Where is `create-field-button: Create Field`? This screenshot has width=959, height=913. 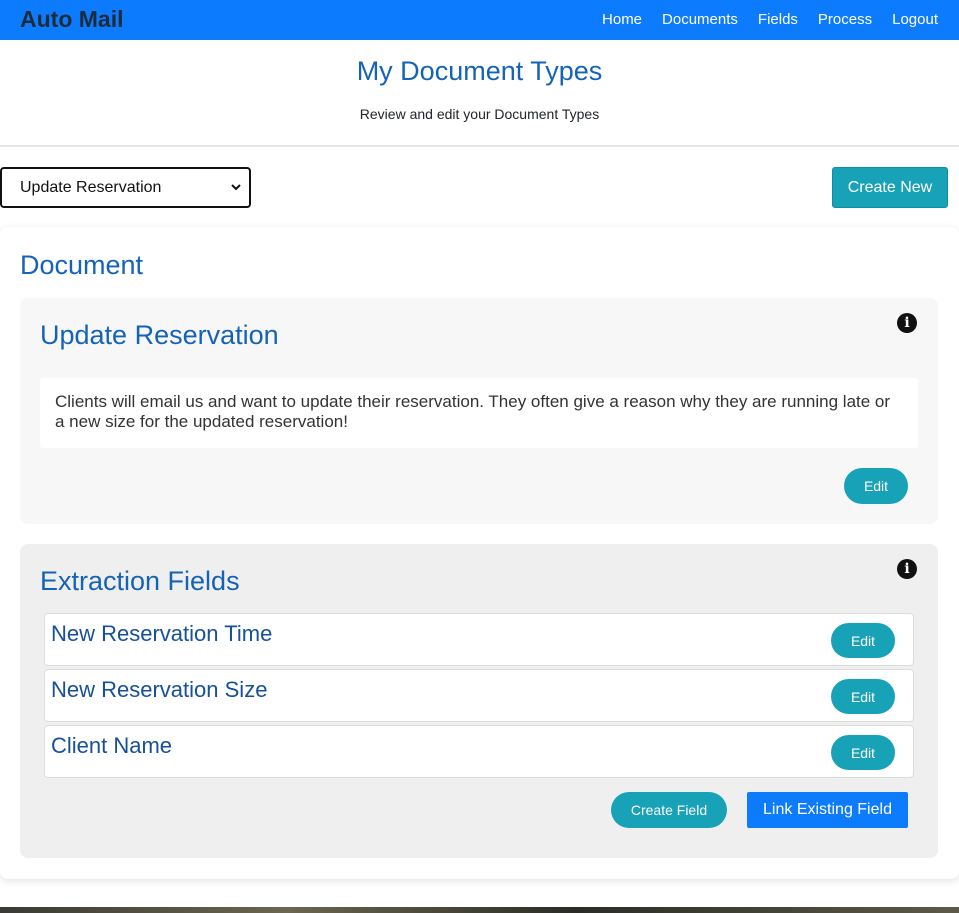 create-field-button: Create Field is located at coordinates (669, 810).